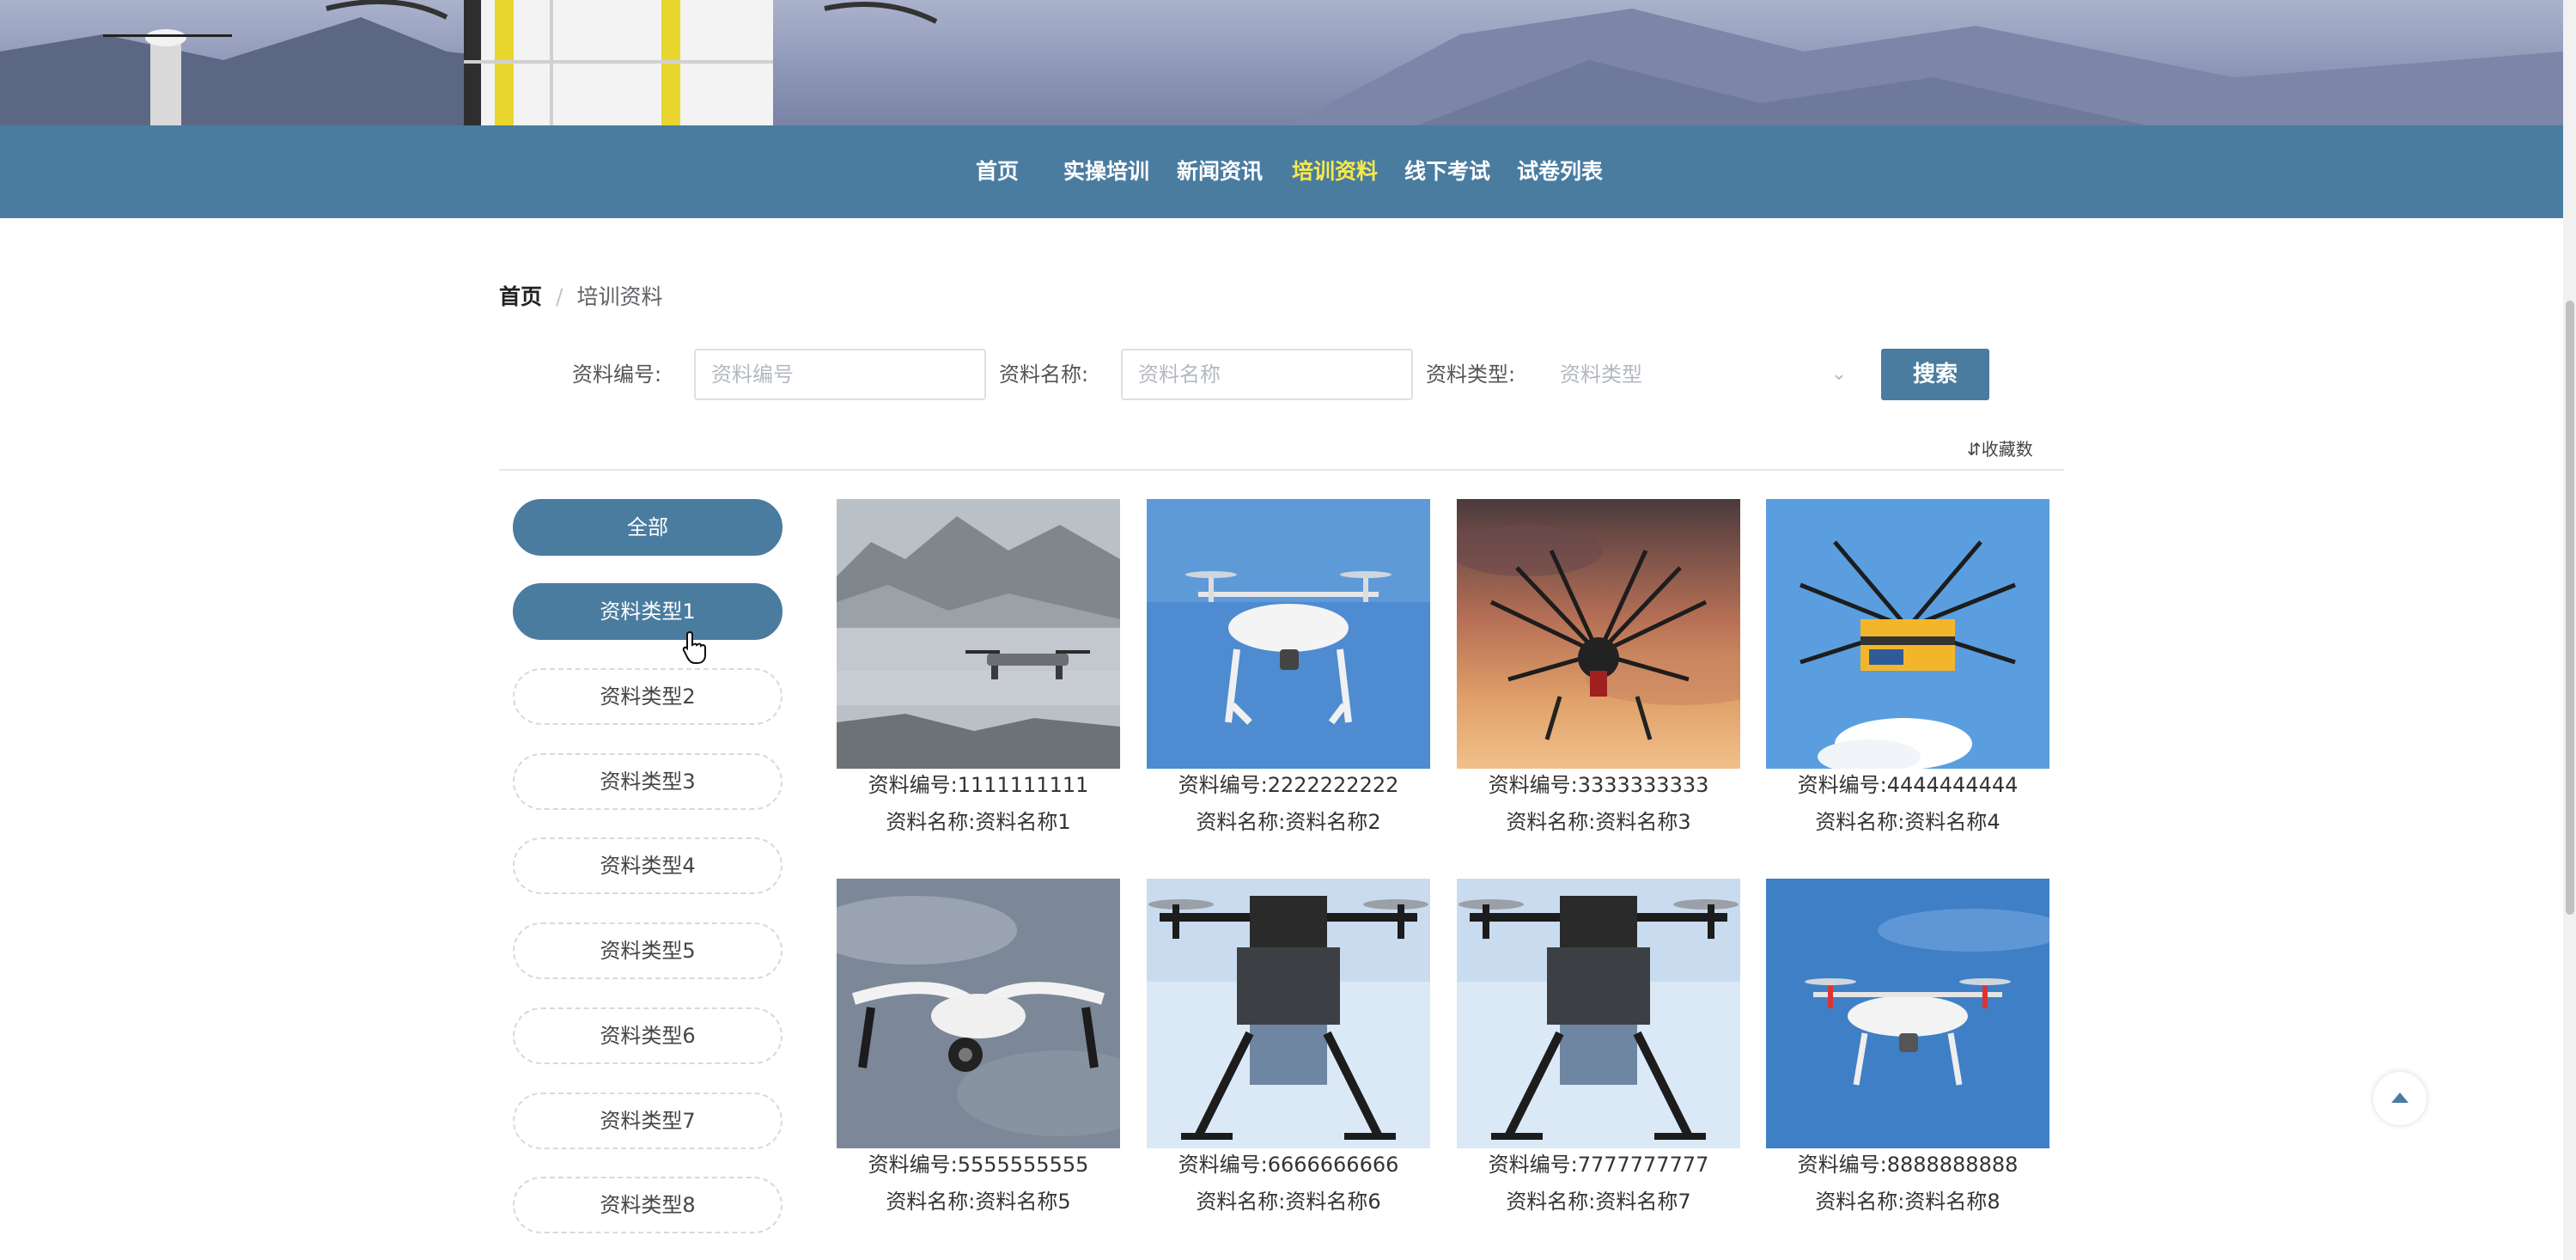  Describe the element at coordinates (648, 1121) in the screenshot. I see `category-type-7: 资料类型7` at that location.